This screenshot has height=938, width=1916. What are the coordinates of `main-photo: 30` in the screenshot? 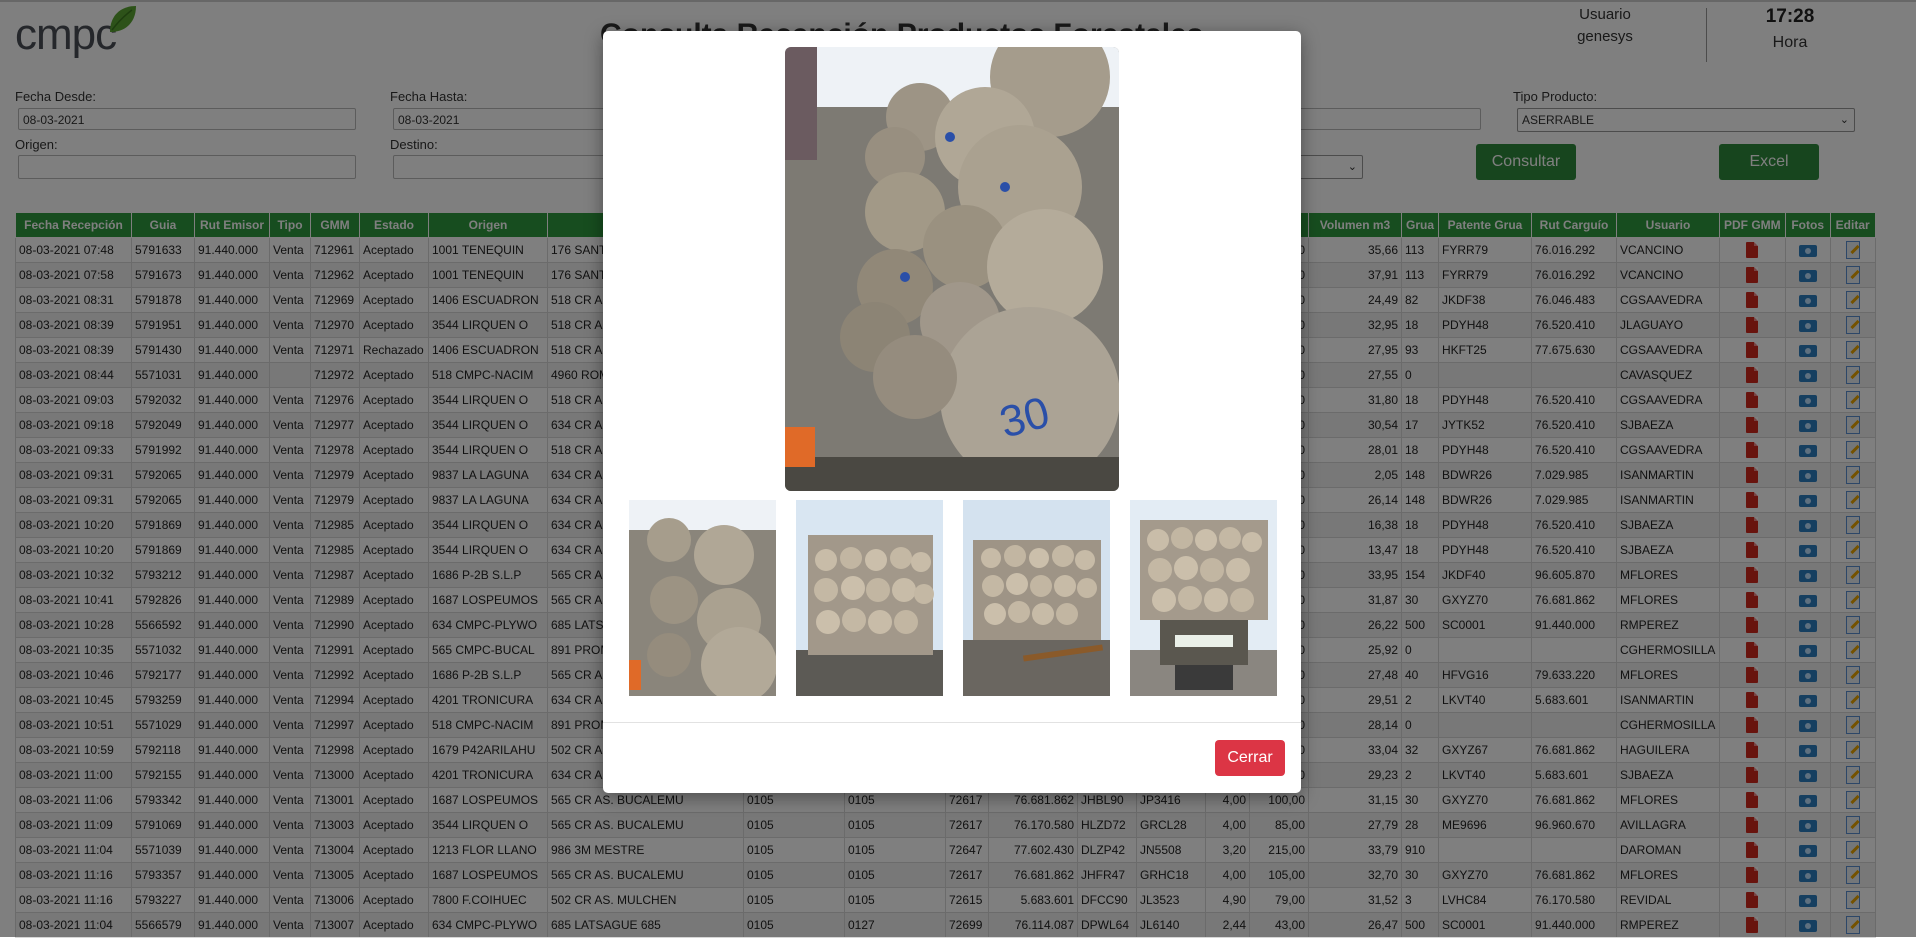 It's located at (952, 269).